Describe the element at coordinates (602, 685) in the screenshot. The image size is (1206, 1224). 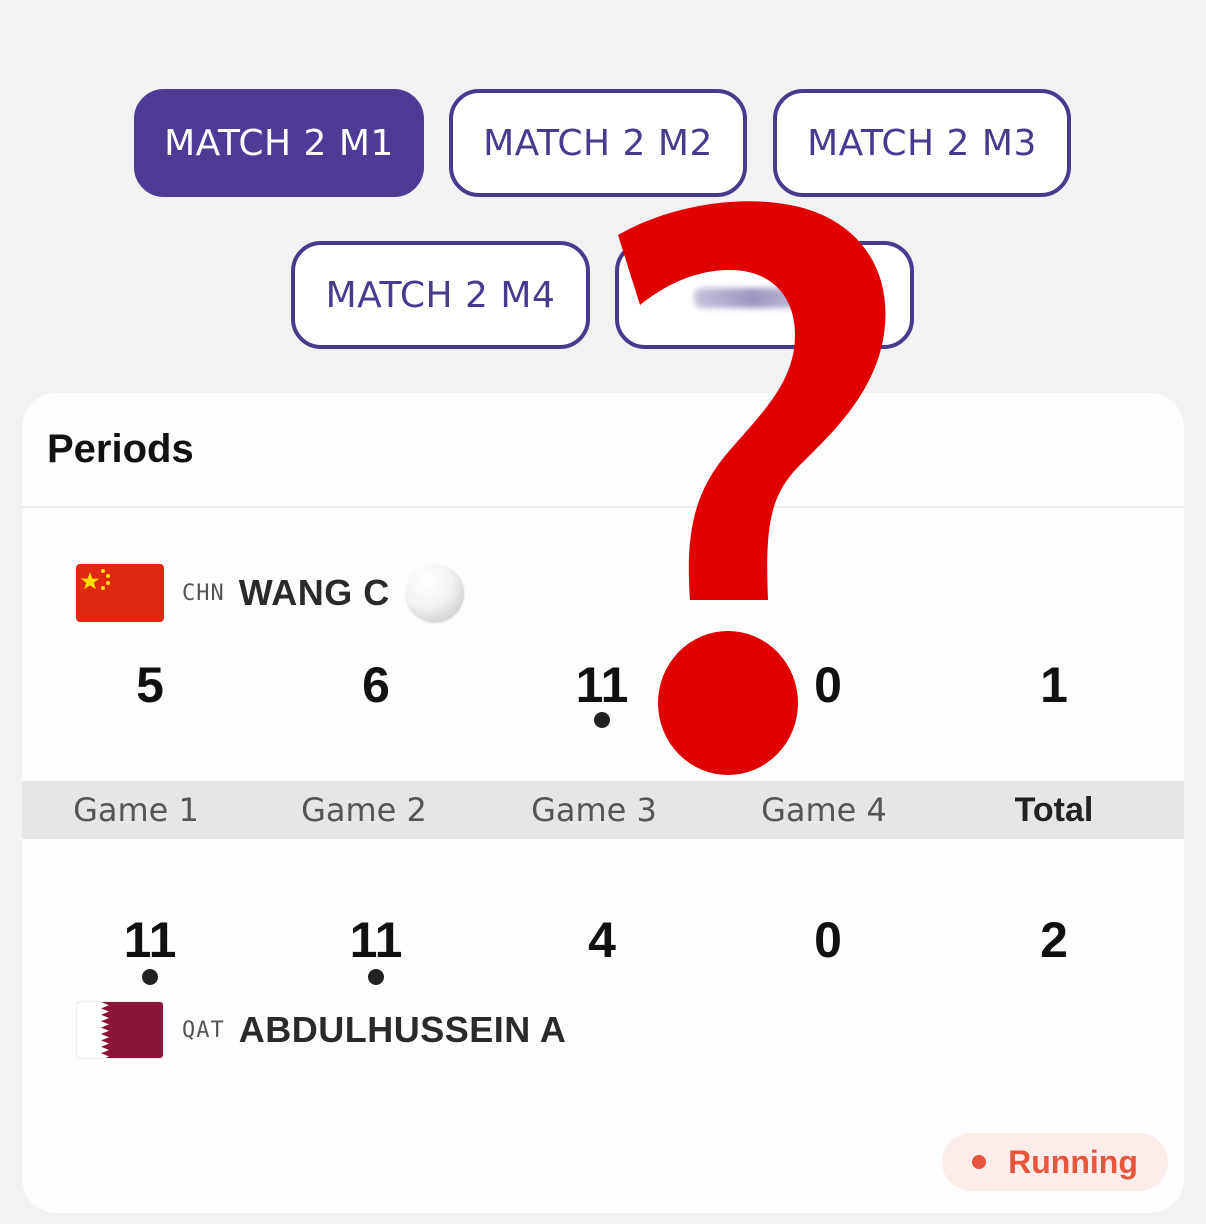
I see `player-1-game-3-score: 11` at that location.